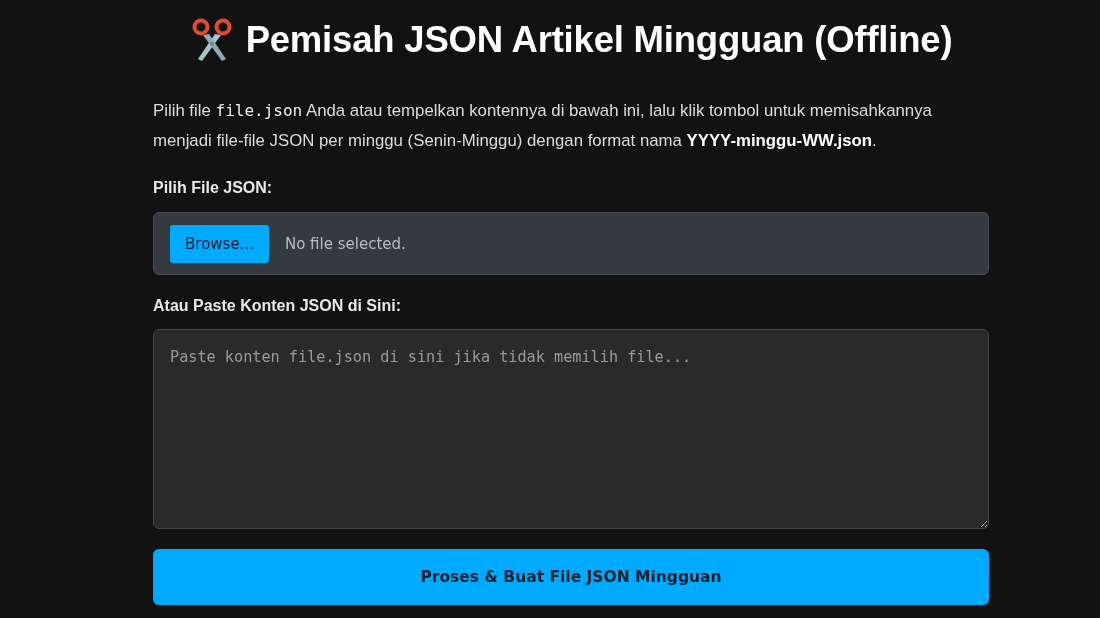 Image resolution: width=1100 pixels, height=618 pixels. I want to click on paste-label: Atau Paste Konten JSON di Sini:, so click(278, 306).